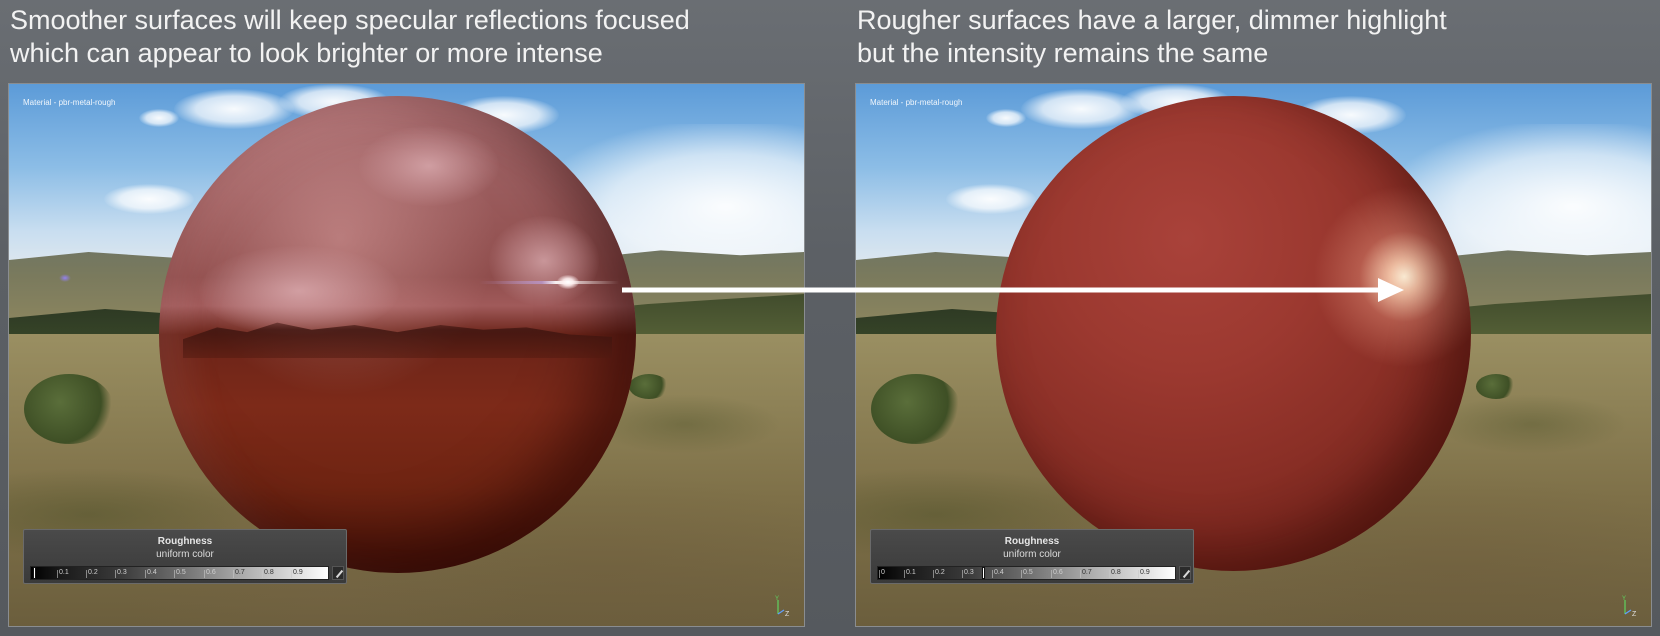 This screenshot has height=636, width=1660. I want to click on lens-glint, so click(65, 278).